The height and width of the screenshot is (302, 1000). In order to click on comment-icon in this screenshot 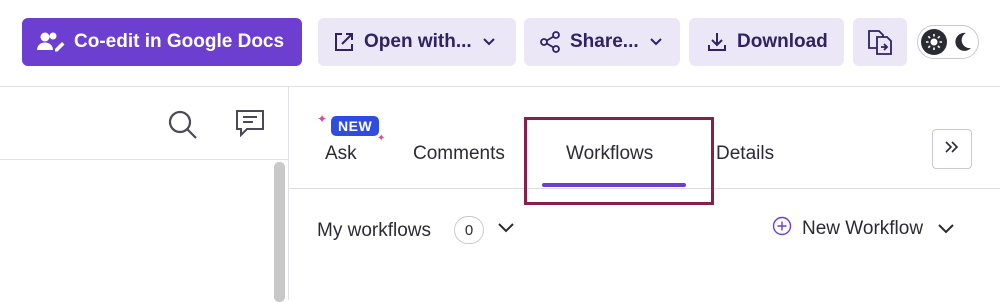, I will do `click(250, 125)`.